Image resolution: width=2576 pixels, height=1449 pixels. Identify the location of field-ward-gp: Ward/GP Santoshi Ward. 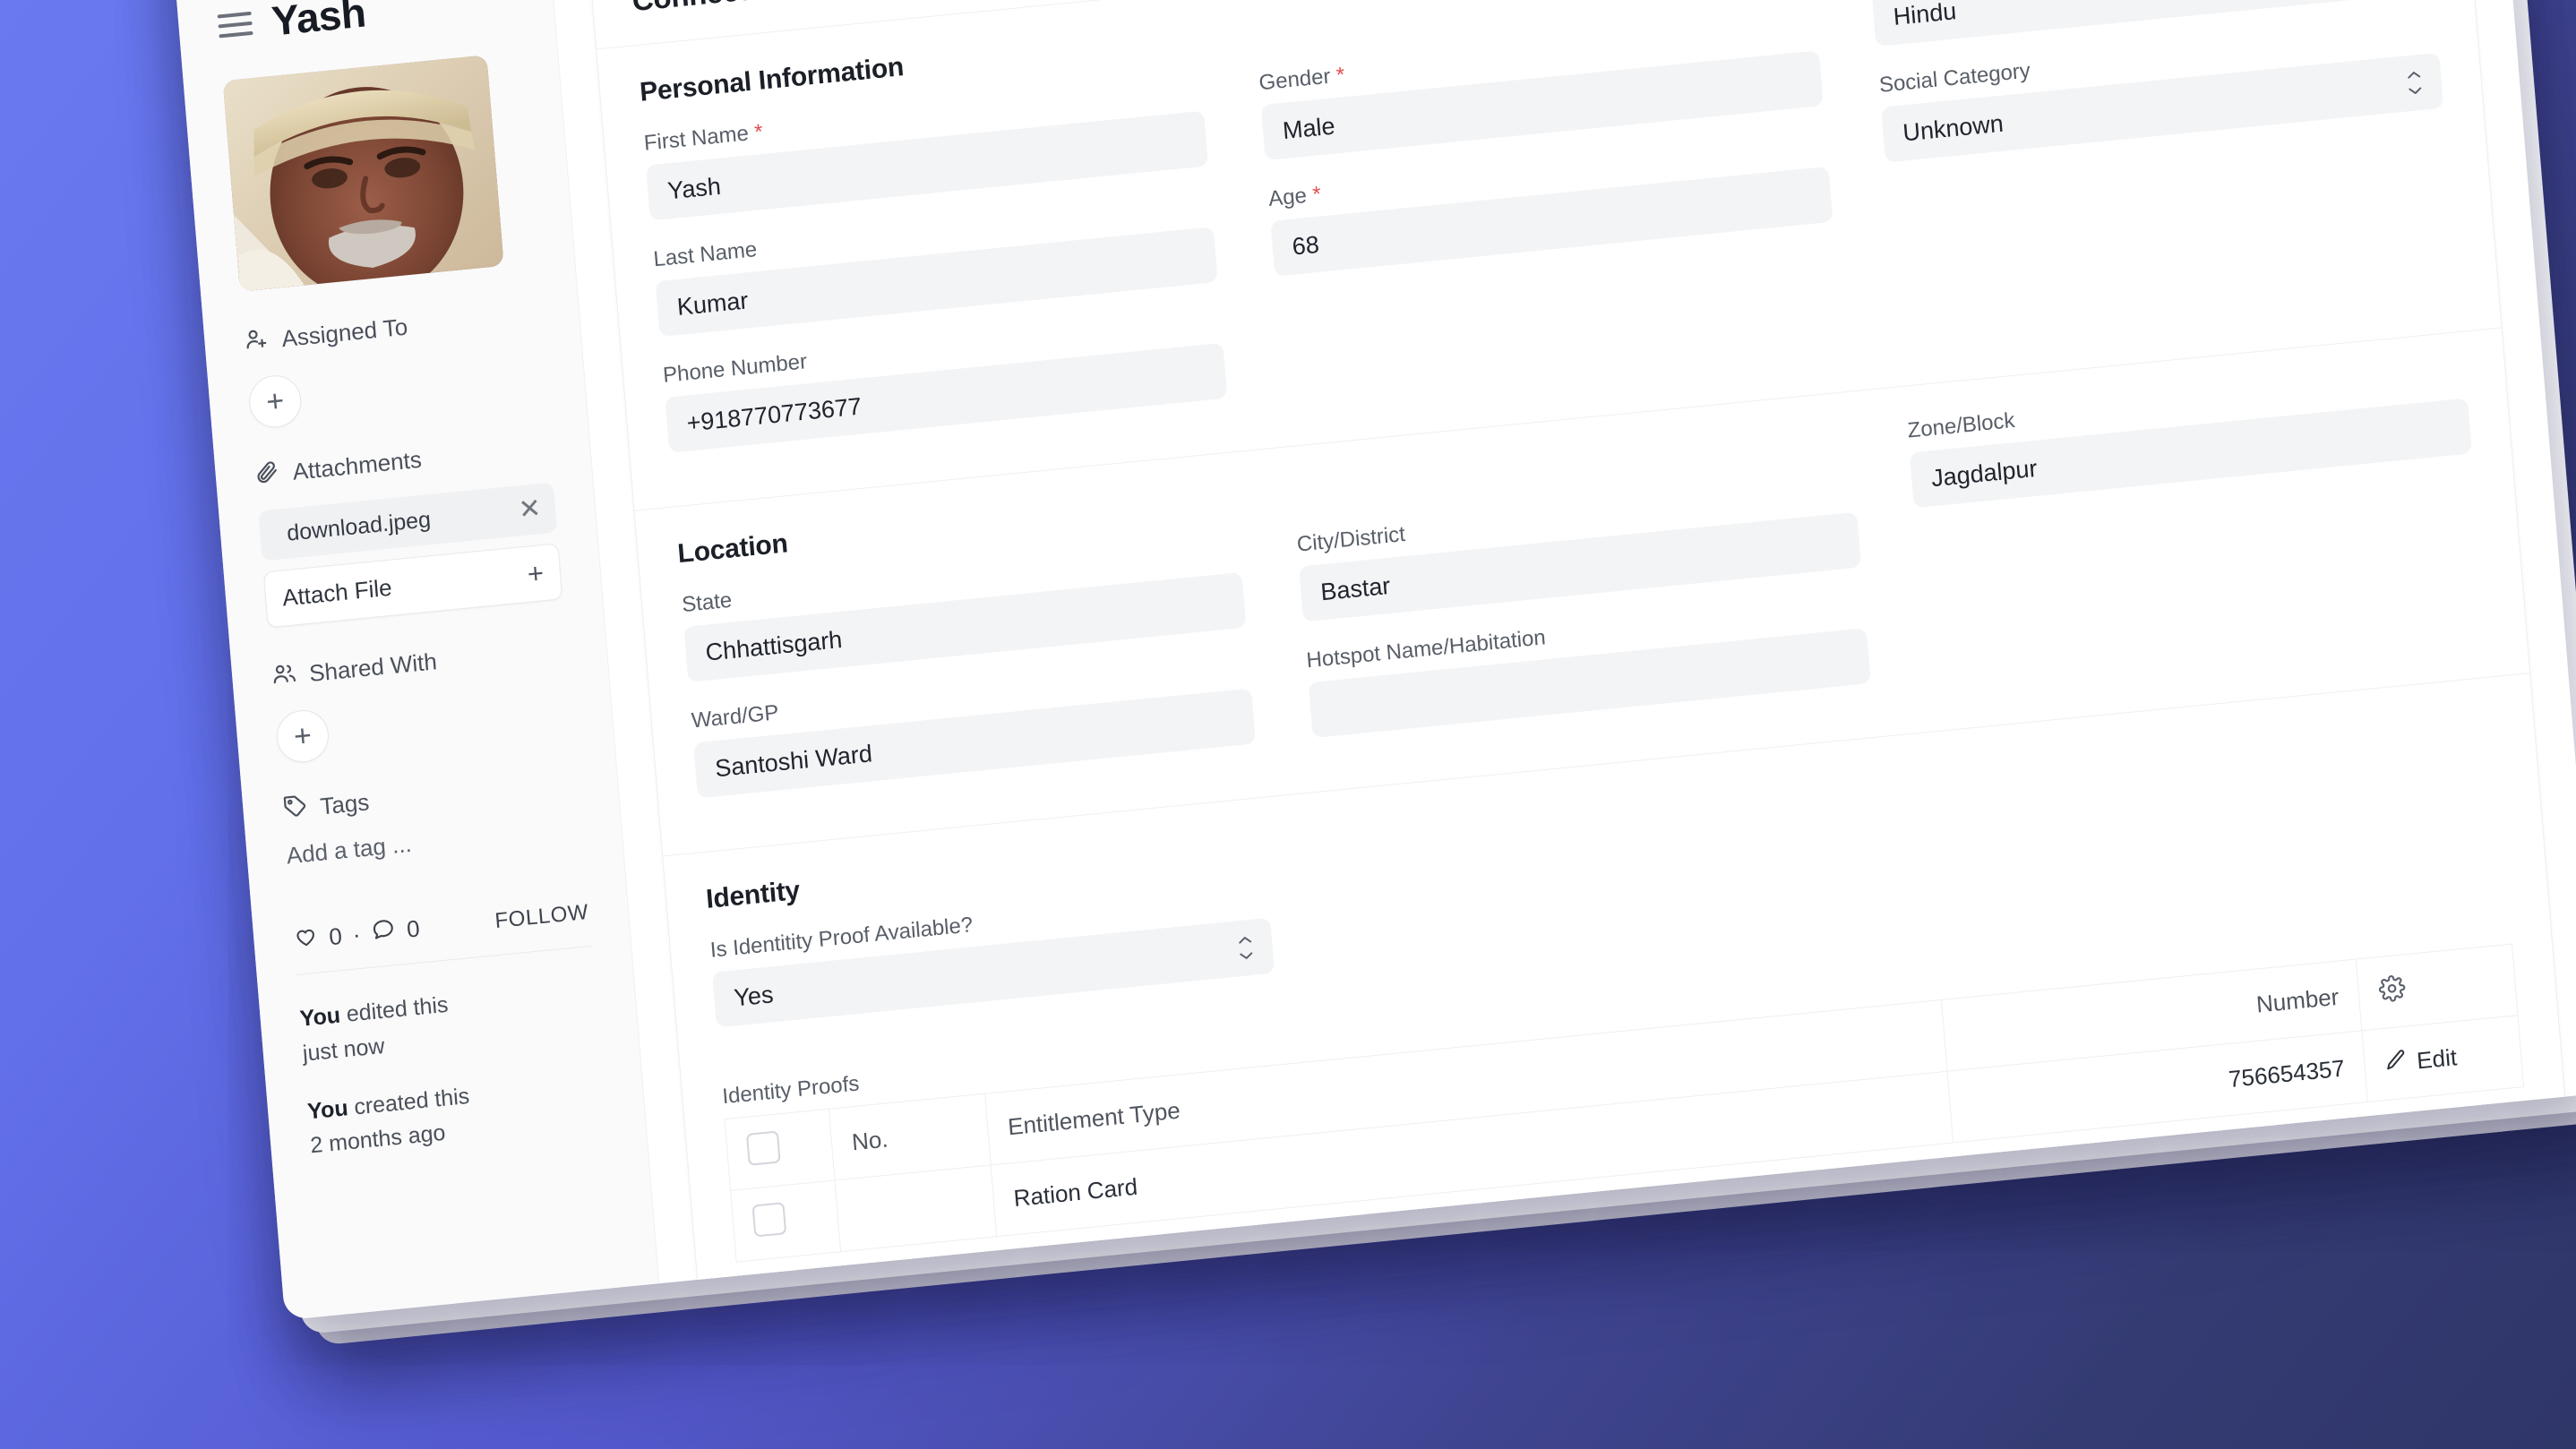
(974, 727).